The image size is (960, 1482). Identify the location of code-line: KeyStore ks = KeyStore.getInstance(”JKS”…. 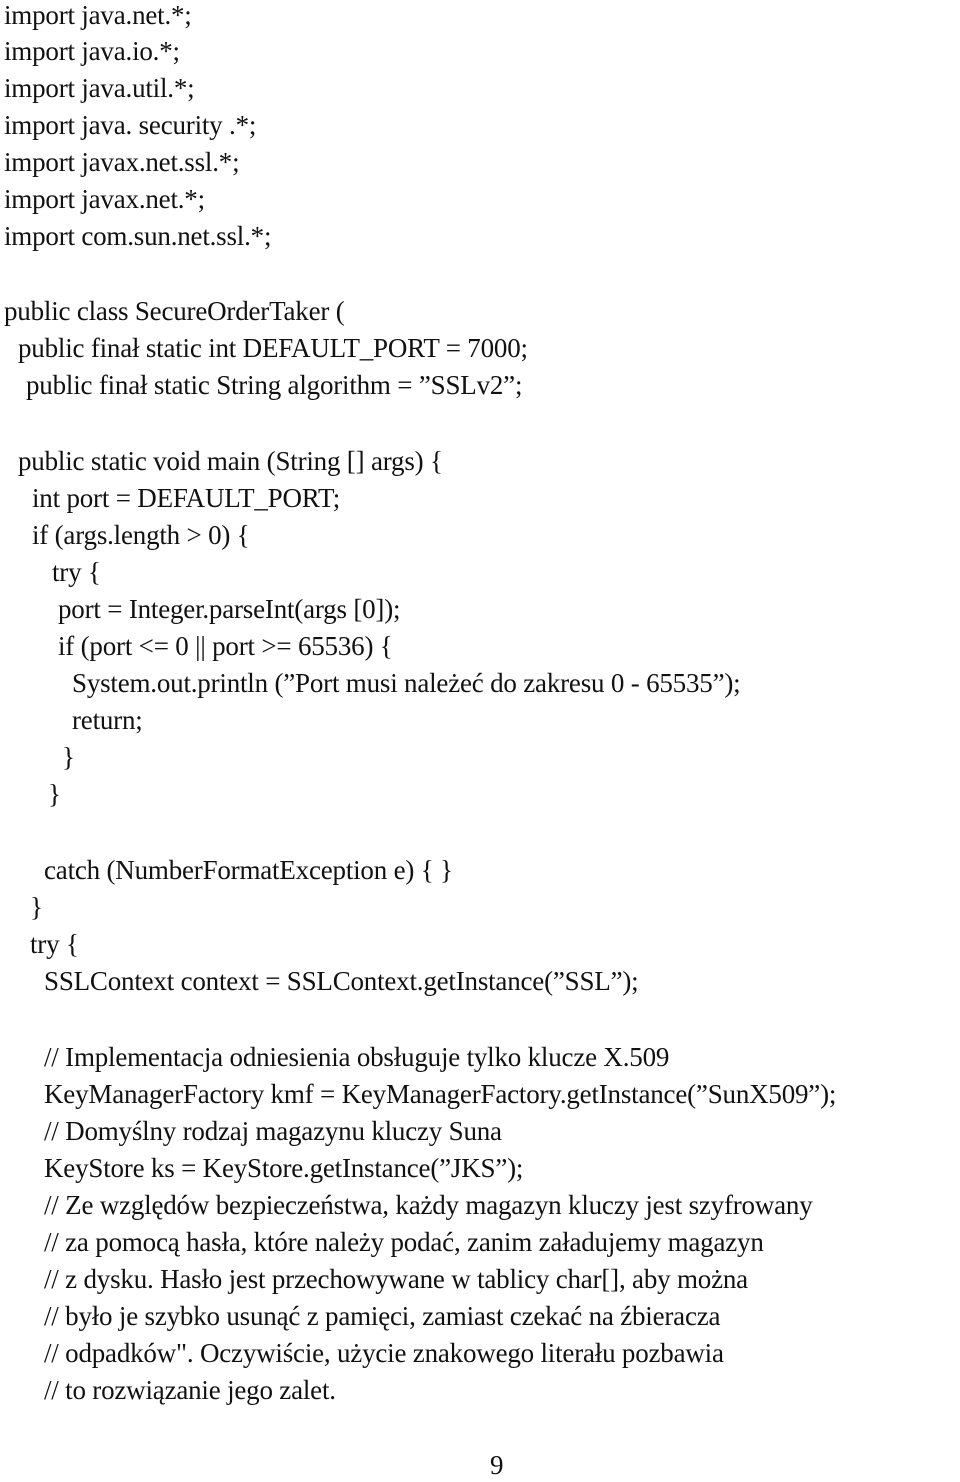
(284, 1168).